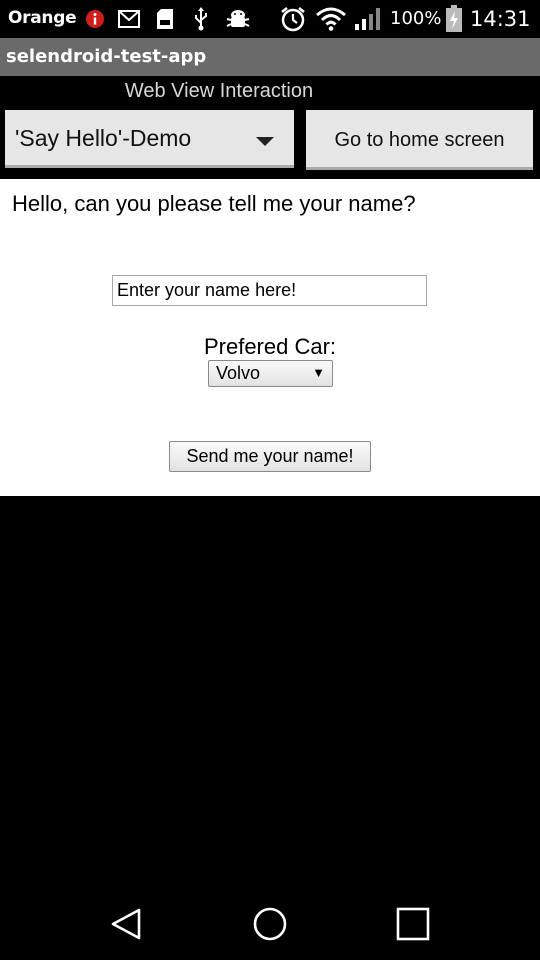  Describe the element at coordinates (126, 924) in the screenshot. I see `back-icon` at that location.